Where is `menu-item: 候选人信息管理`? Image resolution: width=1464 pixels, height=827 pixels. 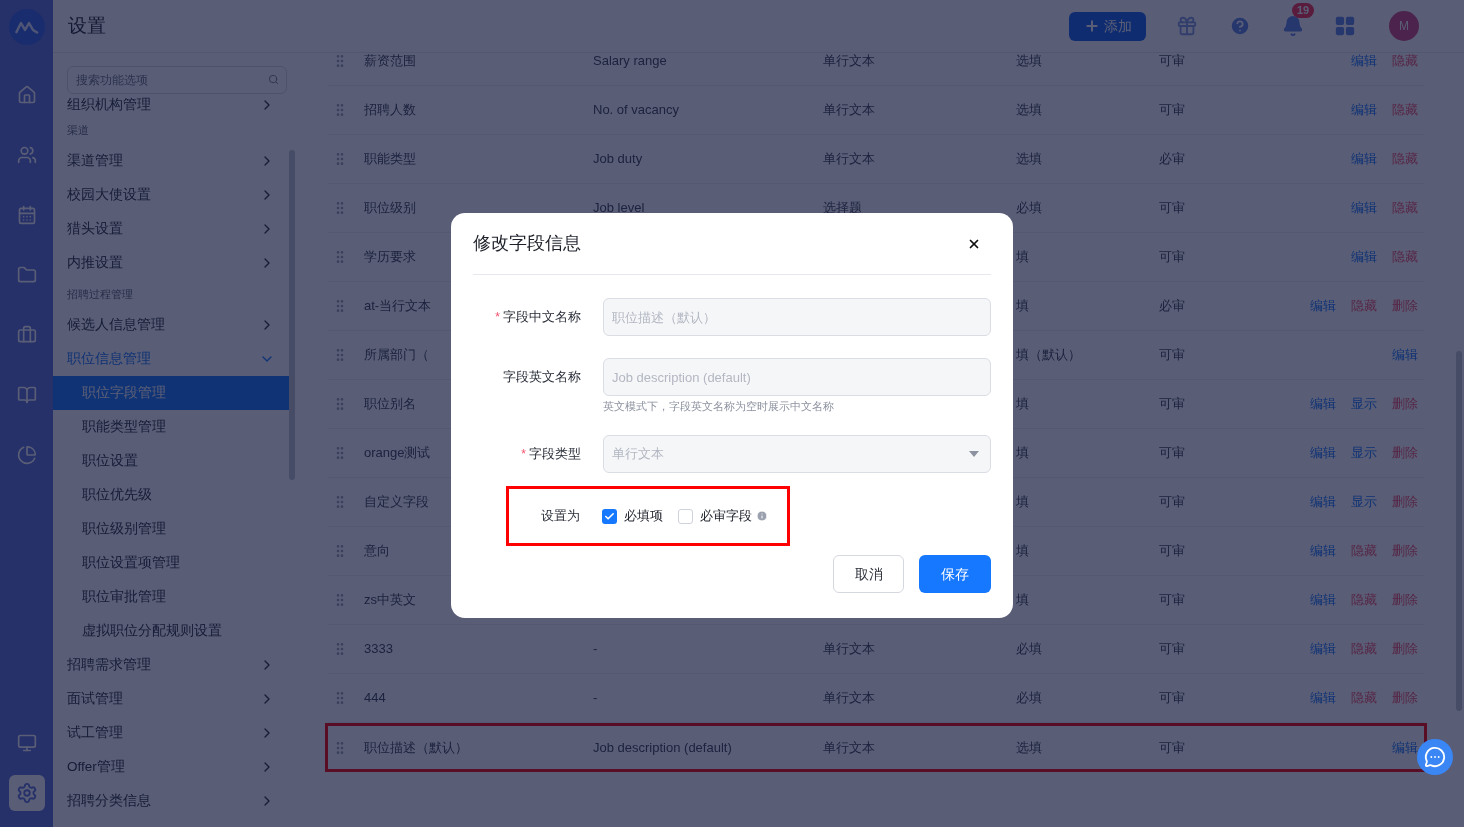 menu-item: 候选人信息管理 is located at coordinates (178, 325).